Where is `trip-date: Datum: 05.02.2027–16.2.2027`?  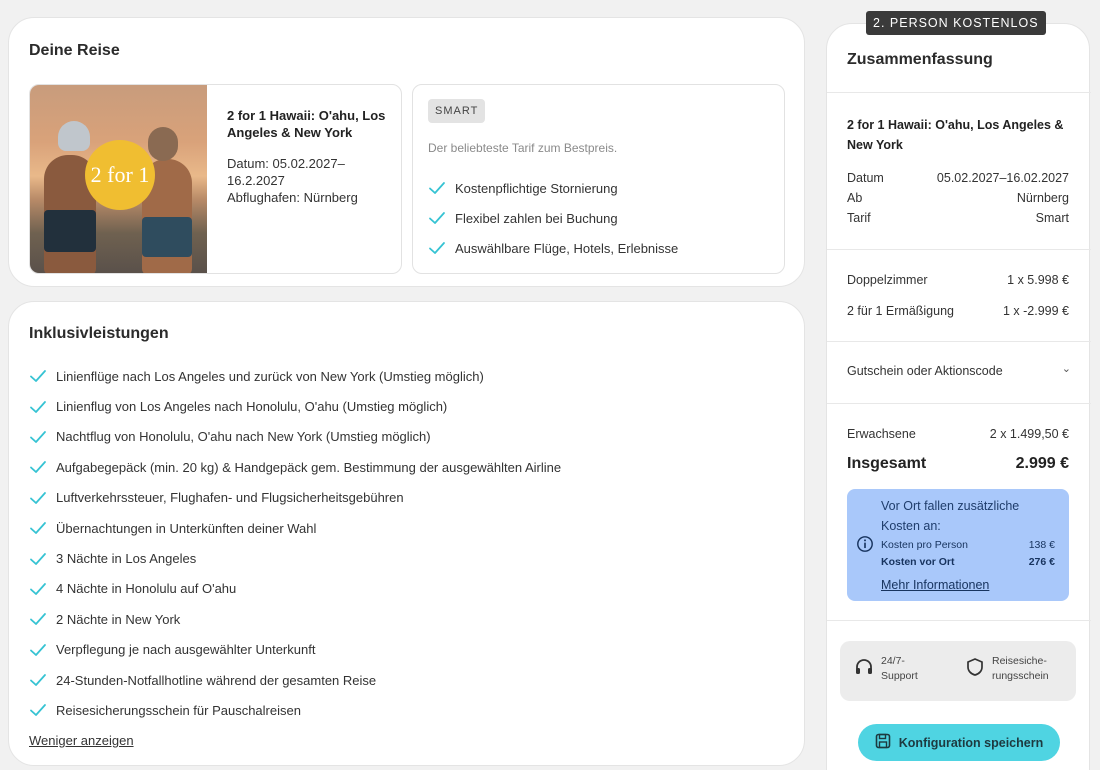
trip-date: Datum: 05.02.2027–16.2.2027 is located at coordinates (286, 172).